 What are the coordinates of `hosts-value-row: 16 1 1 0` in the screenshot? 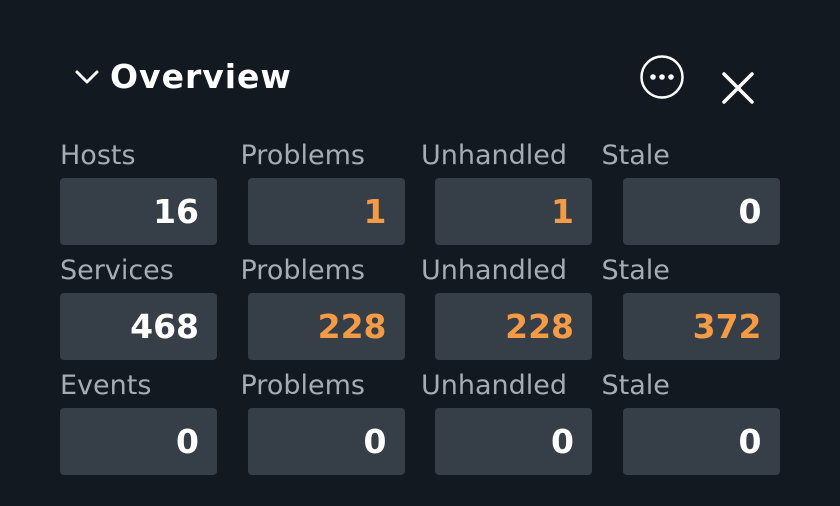 It's located at (421, 212).